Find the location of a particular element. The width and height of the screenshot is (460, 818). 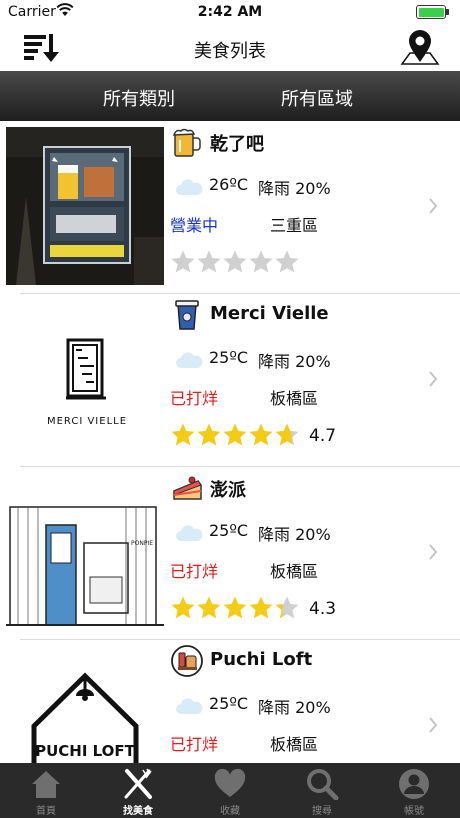

logo-text: PONPIE is located at coordinates (142, 543).